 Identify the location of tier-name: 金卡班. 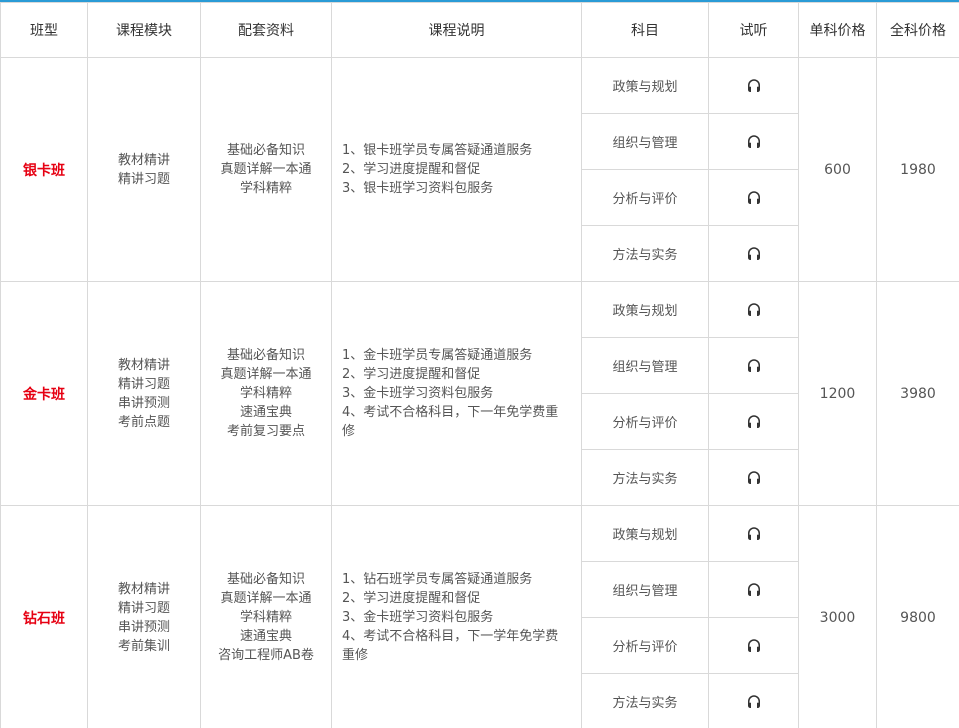
(44, 393).